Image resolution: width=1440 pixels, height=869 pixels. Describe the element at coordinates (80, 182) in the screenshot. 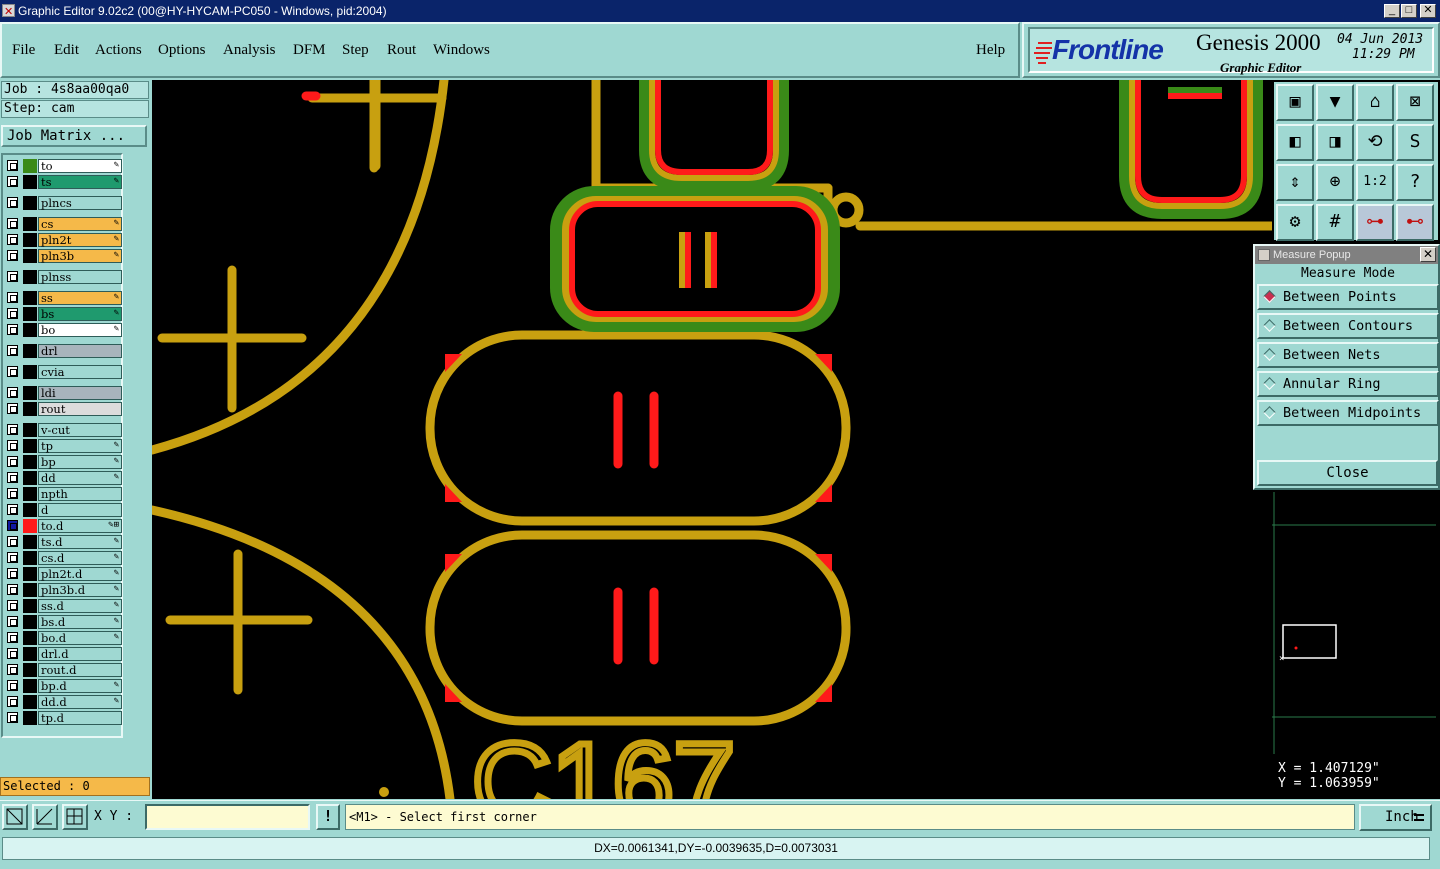

I see `layer-name: ts` at that location.